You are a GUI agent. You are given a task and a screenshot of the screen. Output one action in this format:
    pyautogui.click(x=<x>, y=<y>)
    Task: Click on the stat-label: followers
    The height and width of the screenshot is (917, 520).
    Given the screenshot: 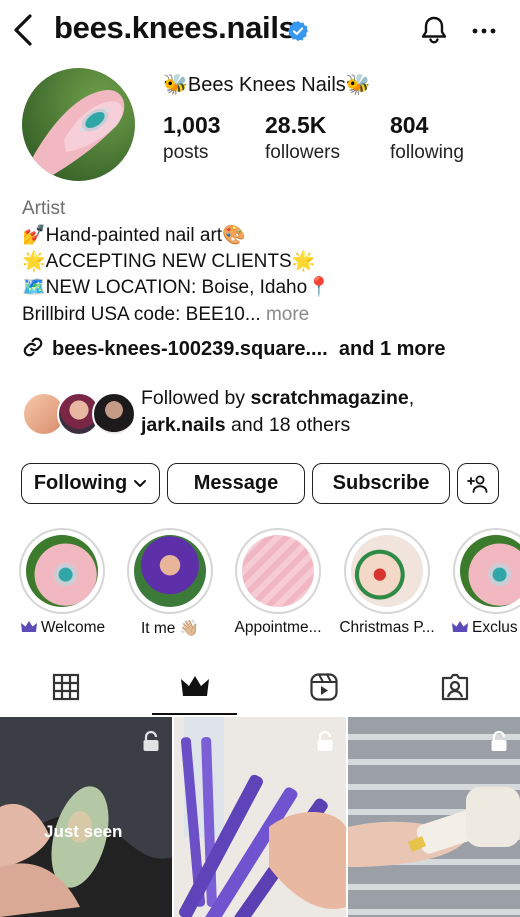 What is the action you would take?
    pyautogui.click(x=302, y=152)
    